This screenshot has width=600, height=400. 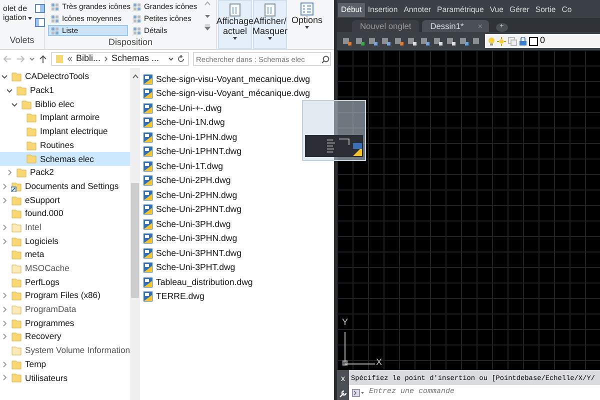 What do you see at coordinates (137, 18) in the screenshot?
I see `view-icon` at bounding box center [137, 18].